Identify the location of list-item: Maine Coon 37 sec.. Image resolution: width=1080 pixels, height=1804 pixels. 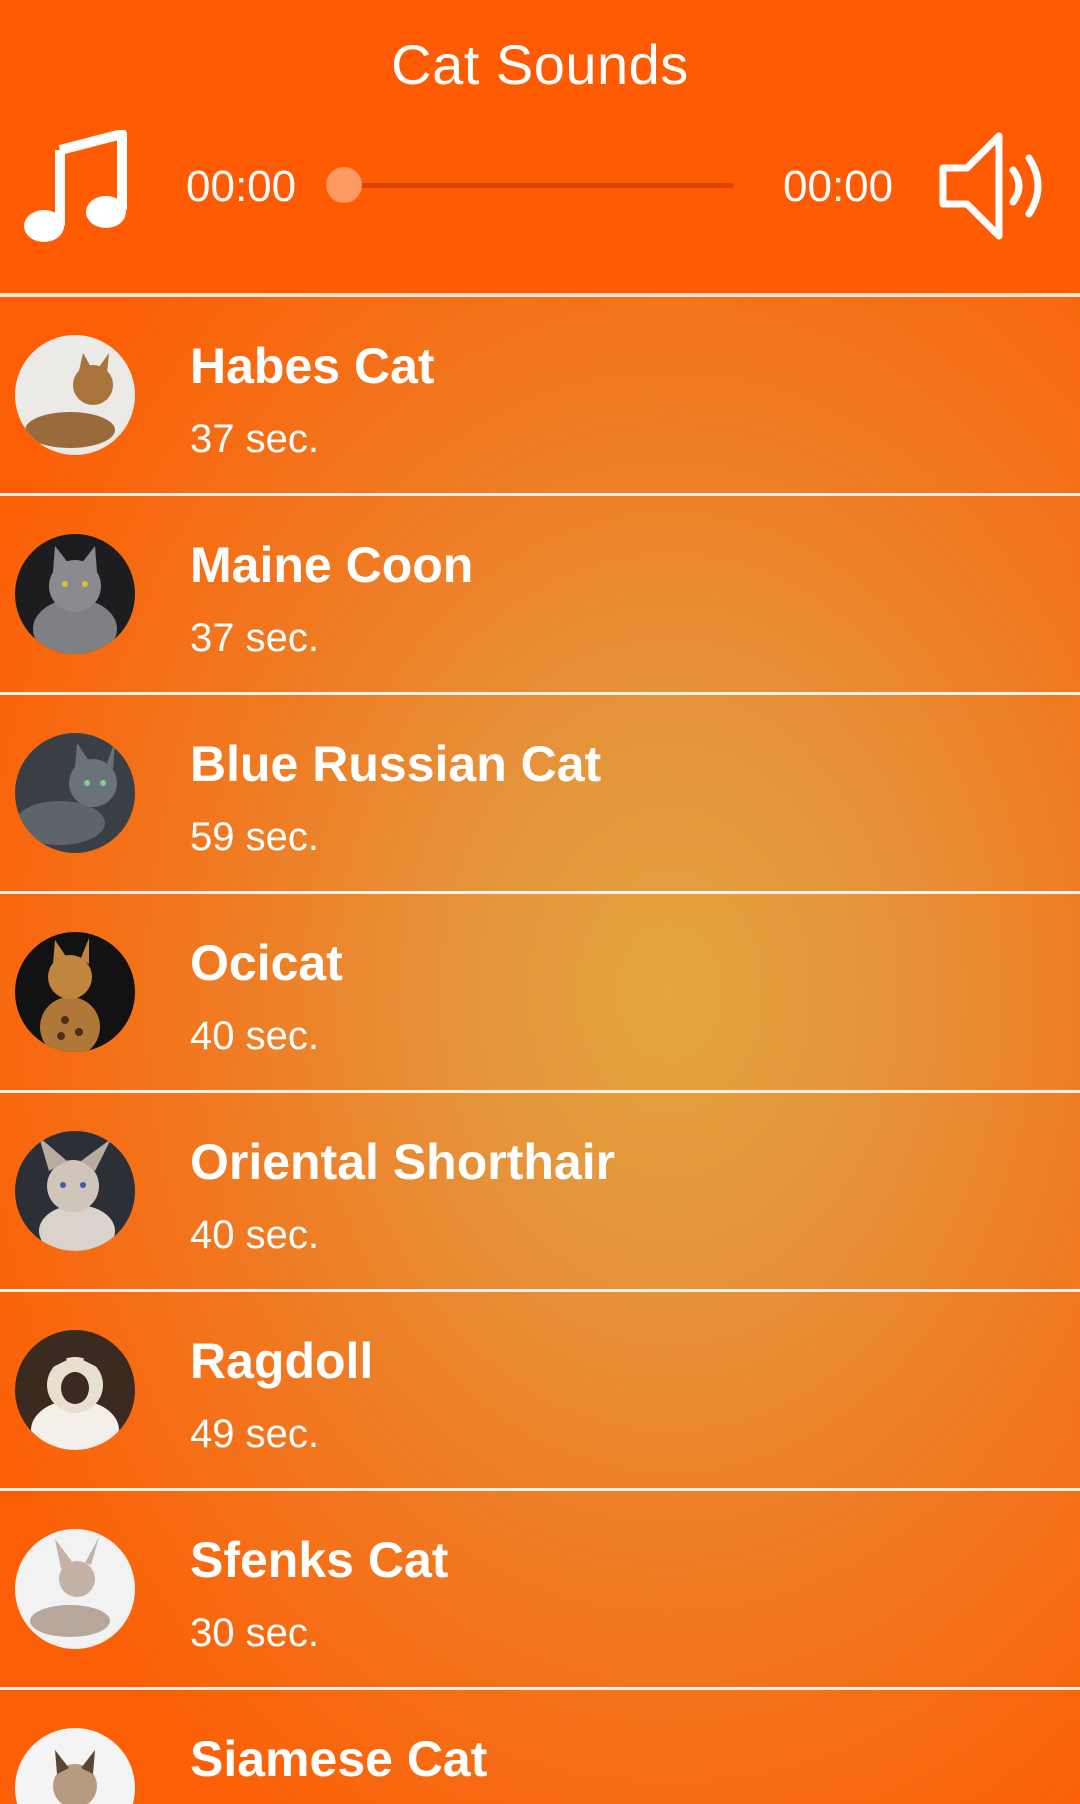
(540, 595).